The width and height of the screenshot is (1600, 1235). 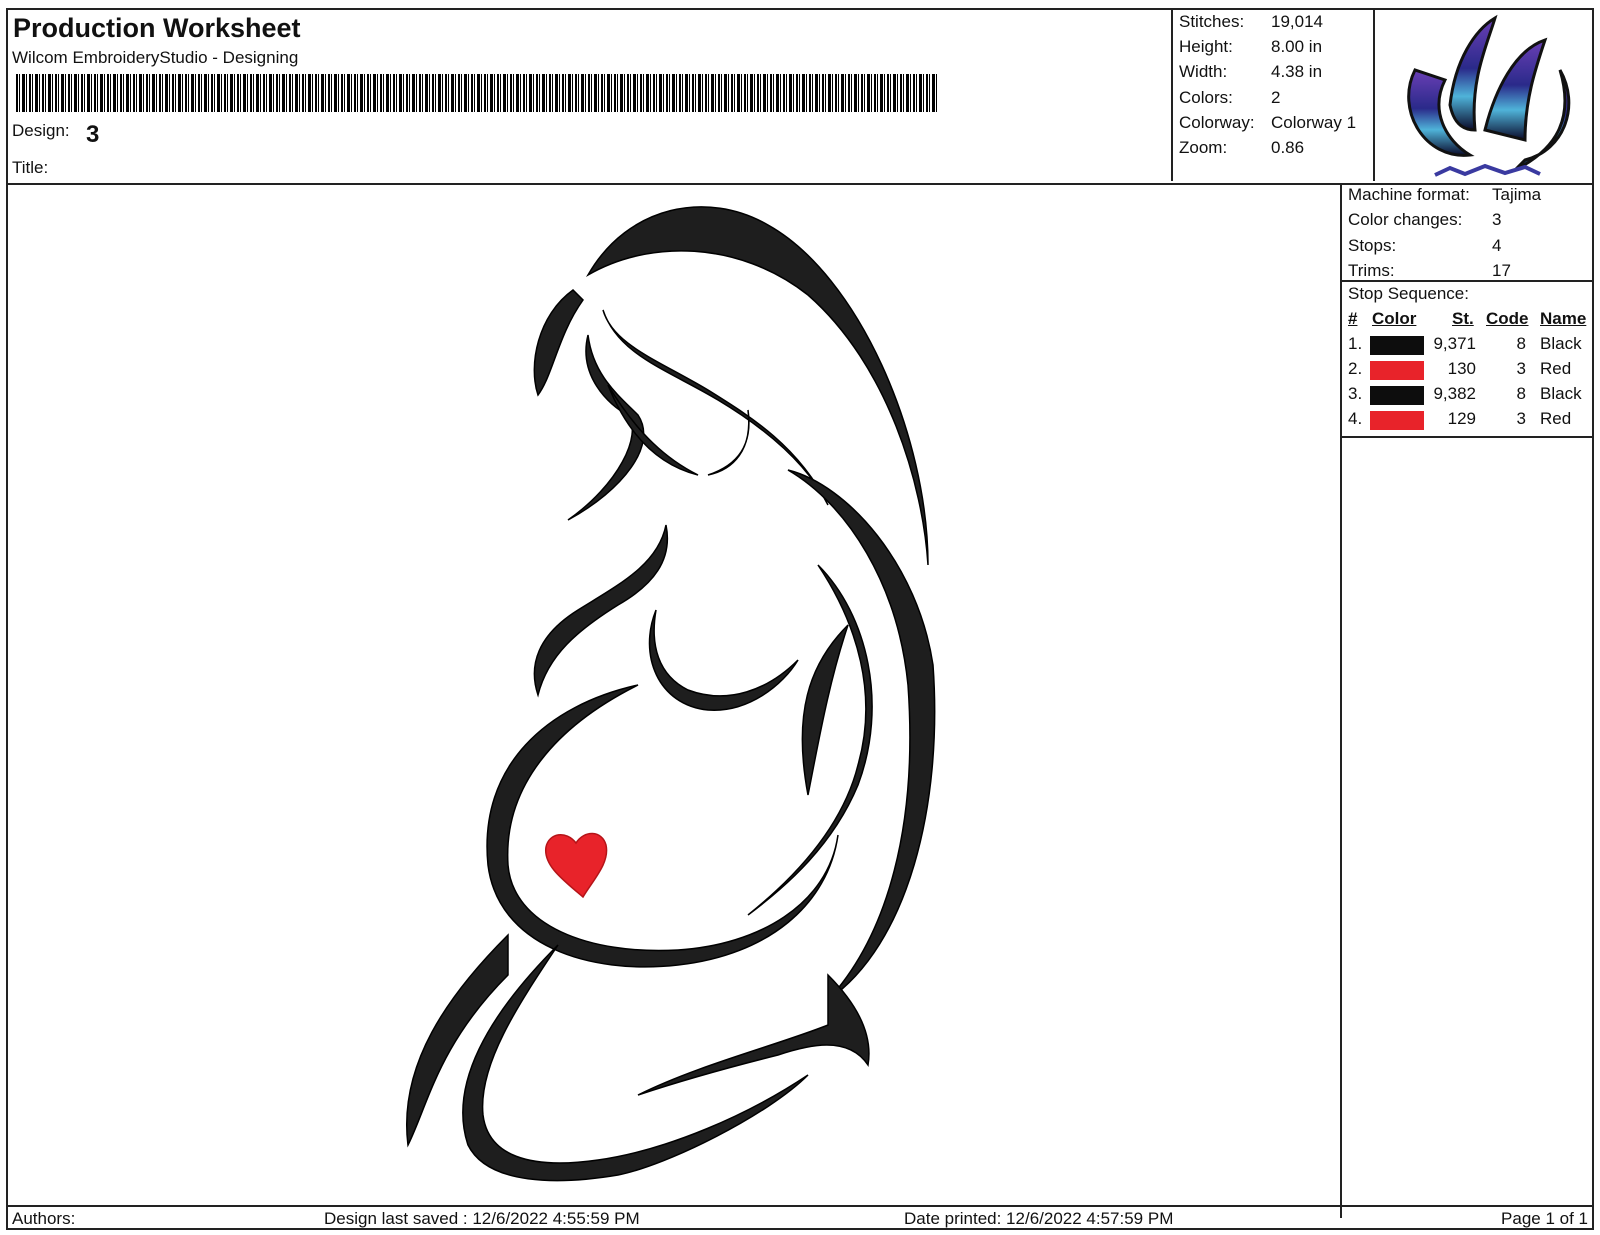 What do you see at coordinates (1251, 46) in the screenshot?
I see `stat-height: Height: 8.00 in` at bounding box center [1251, 46].